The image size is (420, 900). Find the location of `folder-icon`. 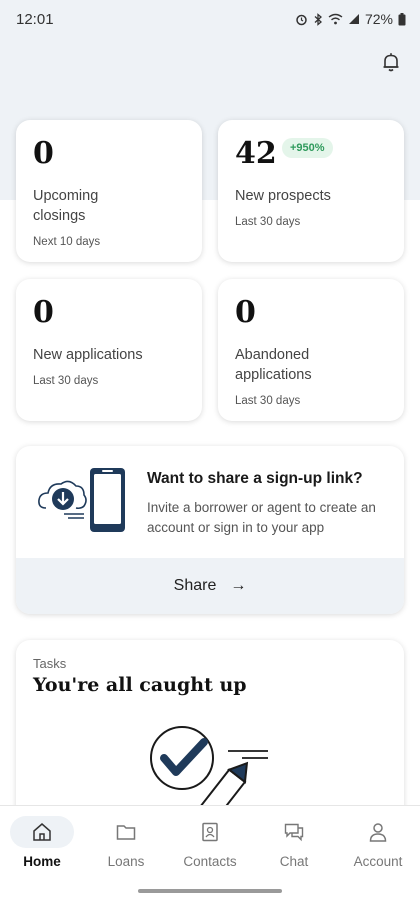

folder-icon is located at coordinates (126, 832).